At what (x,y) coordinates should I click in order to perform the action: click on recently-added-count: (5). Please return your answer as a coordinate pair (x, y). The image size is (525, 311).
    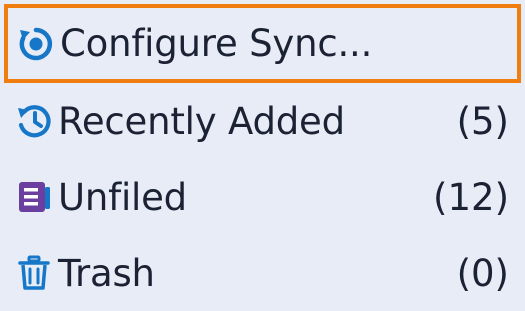
    Looking at the image, I should click on (482, 121).